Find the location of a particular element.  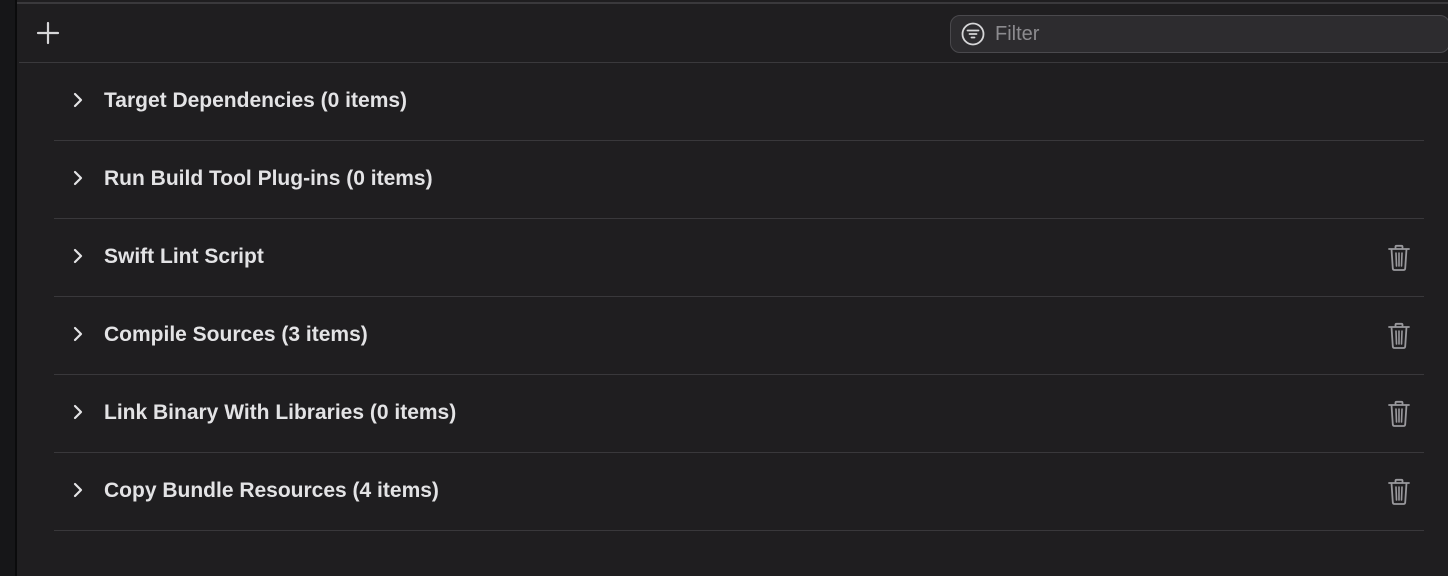

build-phase-row: Compile Sources (3 items) is located at coordinates (739, 336).